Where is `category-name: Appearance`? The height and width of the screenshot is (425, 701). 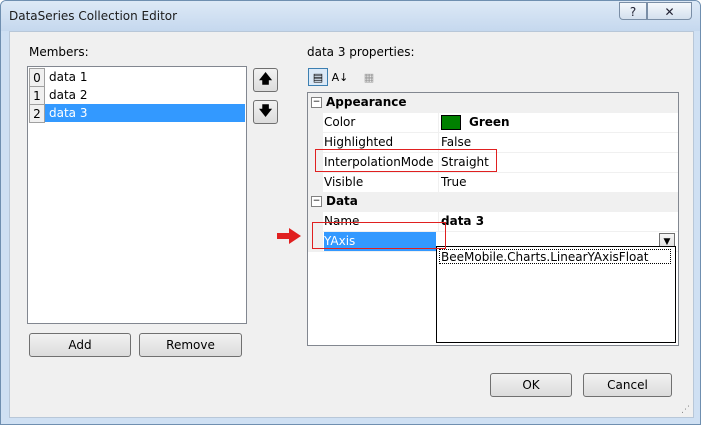 category-name: Appearance is located at coordinates (366, 102).